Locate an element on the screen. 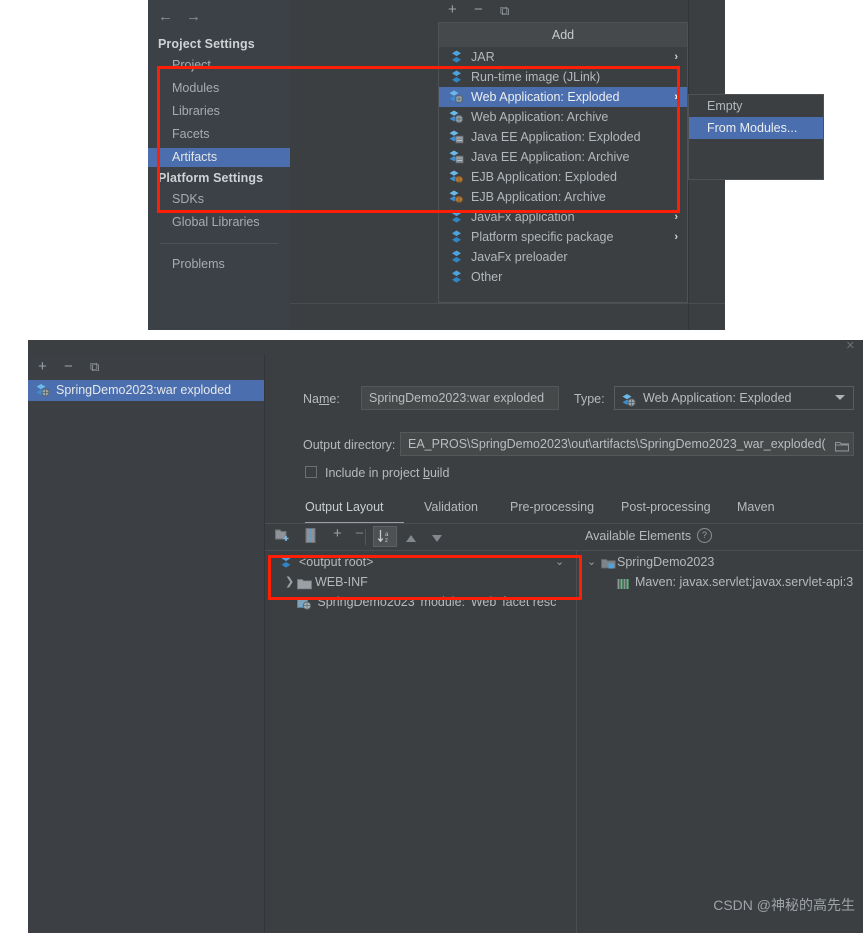  tree-item-label: SpringDemo2023 is located at coordinates (666, 562).